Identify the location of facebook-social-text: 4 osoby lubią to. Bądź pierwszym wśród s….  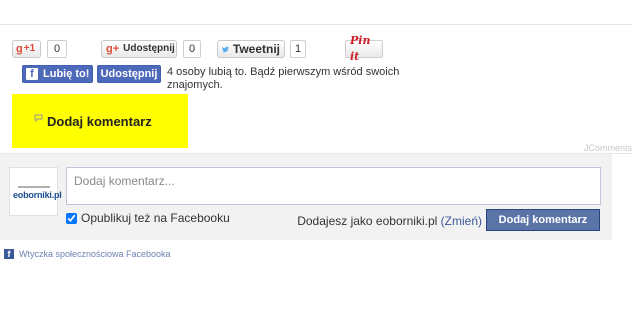
(283, 78).